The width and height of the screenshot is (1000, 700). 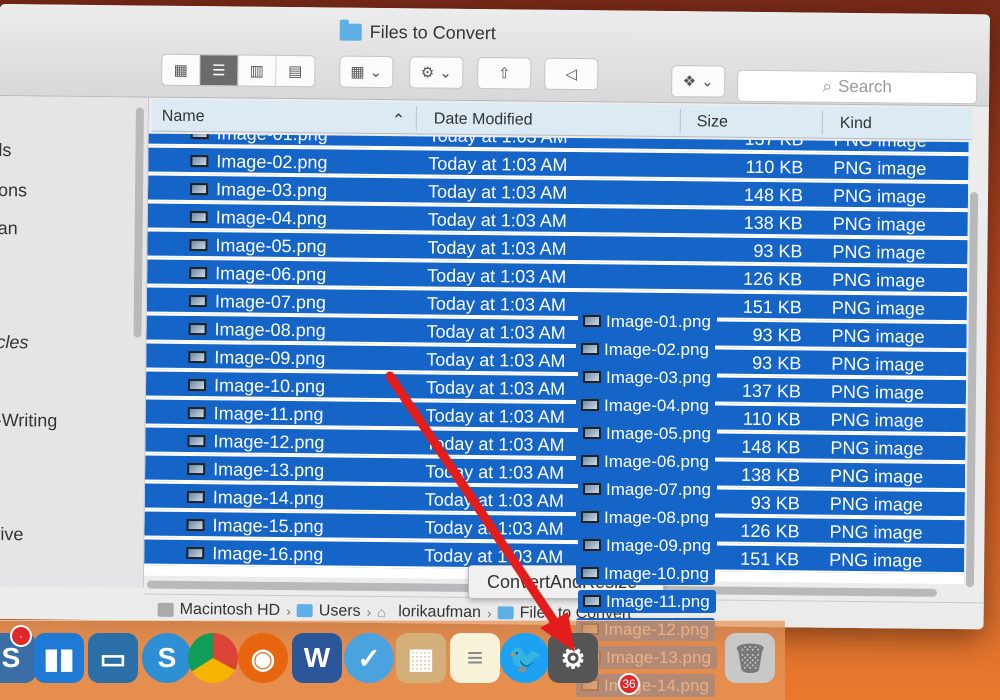 What do you see at coordinates (181, 70) in the screenshot?
I see `icon-view-icon: ▦` at bounding box center [181, 70].